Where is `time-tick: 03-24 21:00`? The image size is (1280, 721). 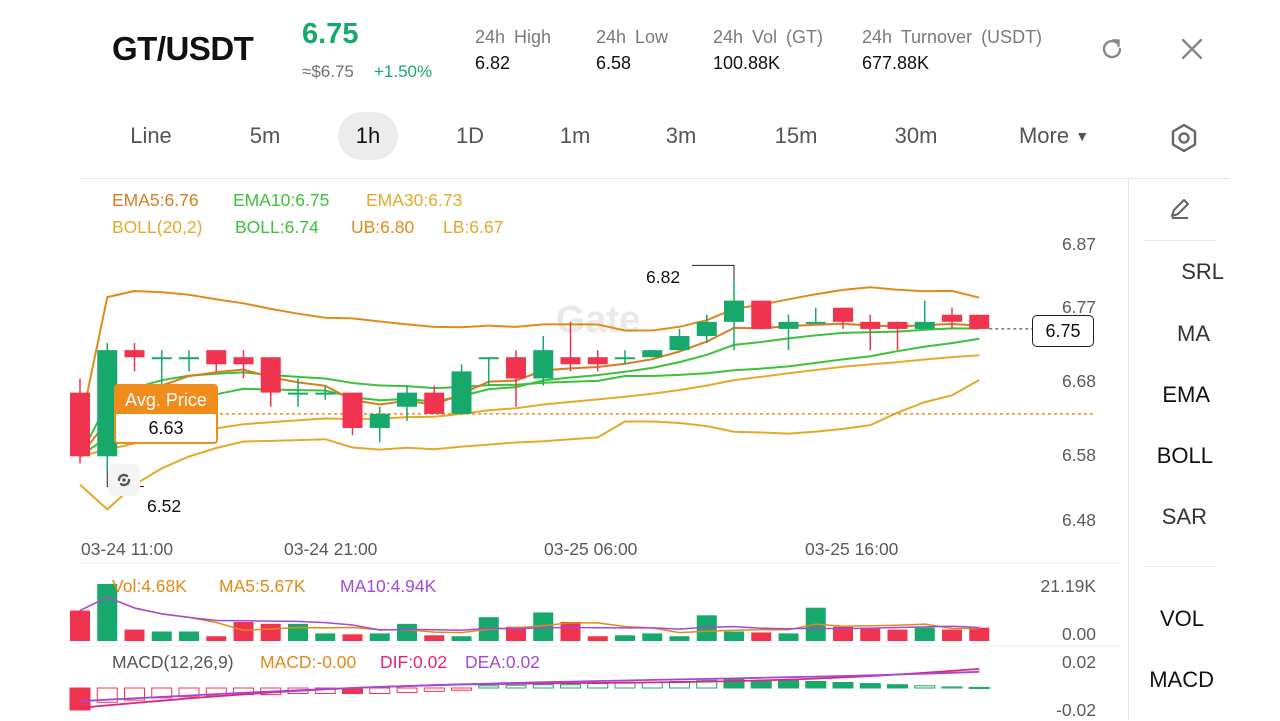
time-tick: 03-24 21:00 is located at coordinates (331, 549).